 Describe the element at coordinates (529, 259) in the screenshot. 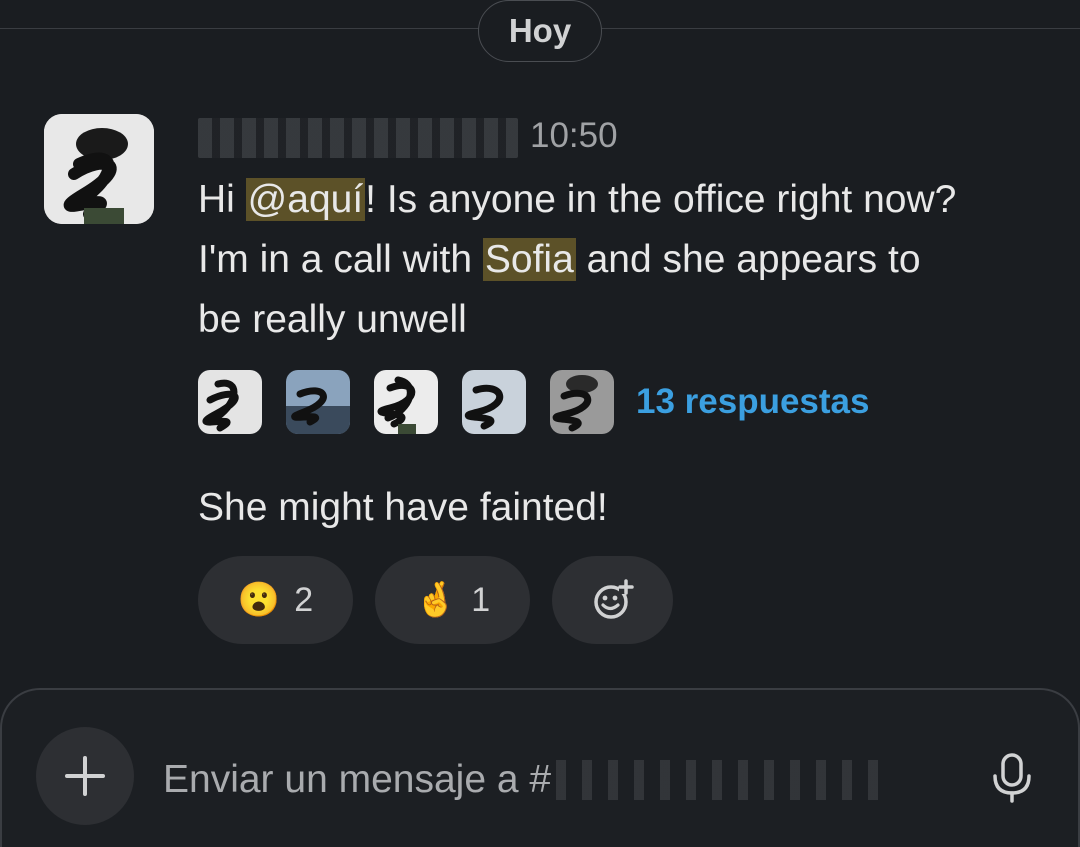

I see `mention-user: Sofia` at that location.